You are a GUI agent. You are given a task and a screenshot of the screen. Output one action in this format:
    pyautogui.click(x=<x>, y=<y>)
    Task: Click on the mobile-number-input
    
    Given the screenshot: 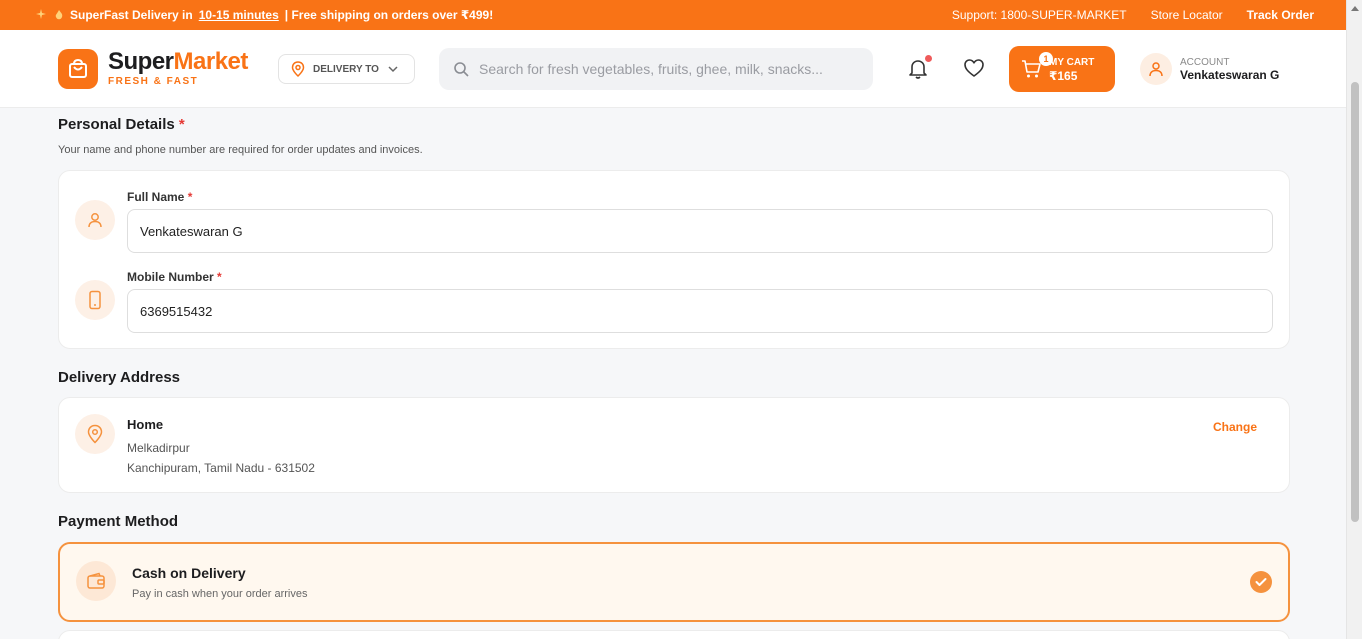 What is the action you would take?
    pyautogui.click(x=700, y=311)
    